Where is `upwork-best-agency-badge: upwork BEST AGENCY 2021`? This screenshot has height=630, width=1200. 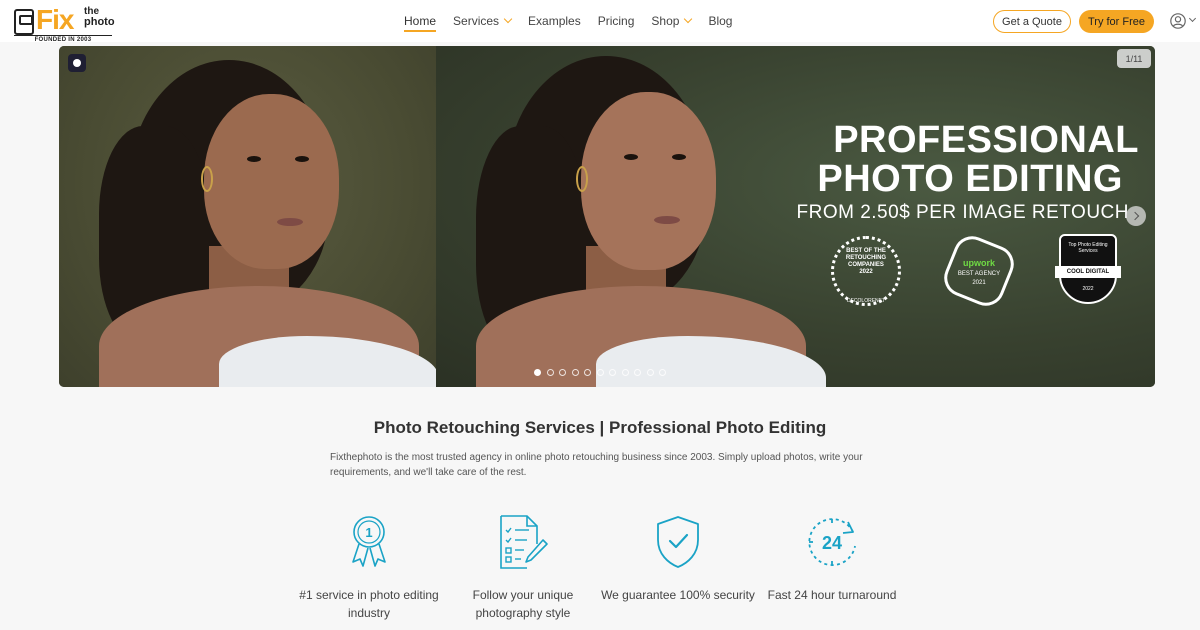 upwork-best-agency-badge: upwork BEST AGENCY 2021 is located at coordinates (979, 271).